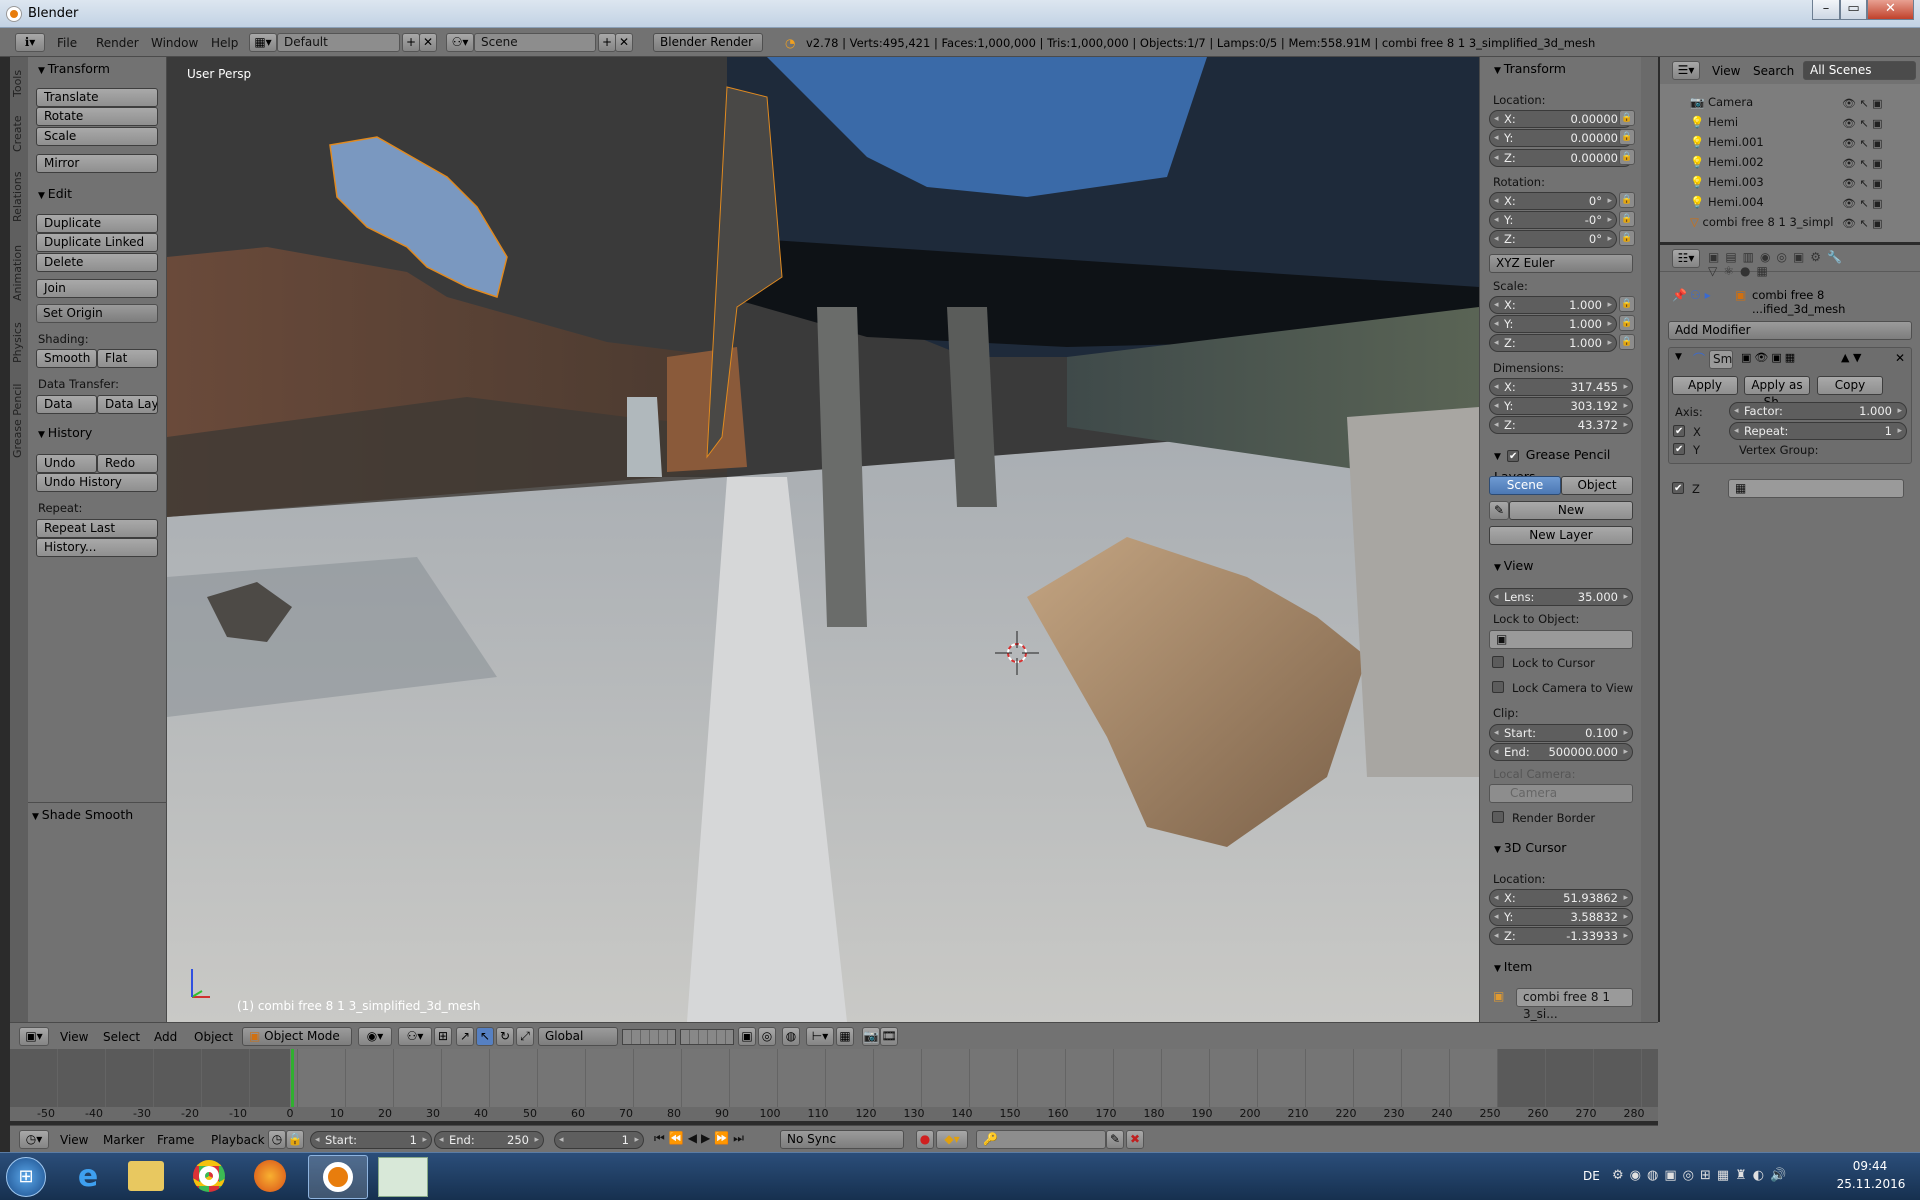  Describe the element at coordinates (263, 42) in the screenshot. I see `screen-layout-icon: ▦▾` at that location.